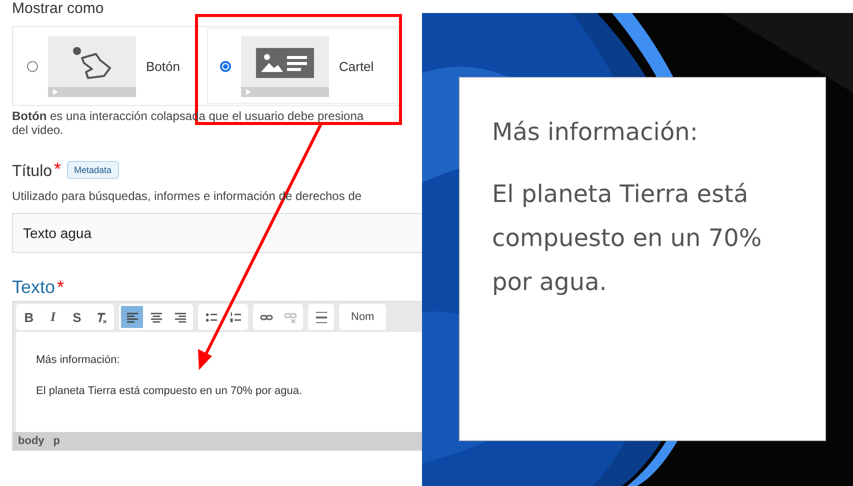 The height and width of the screenshot is (486, 853). Describe the element at coordinates (156, 317) in the screenshot. I see `align-center-icon` at that location.